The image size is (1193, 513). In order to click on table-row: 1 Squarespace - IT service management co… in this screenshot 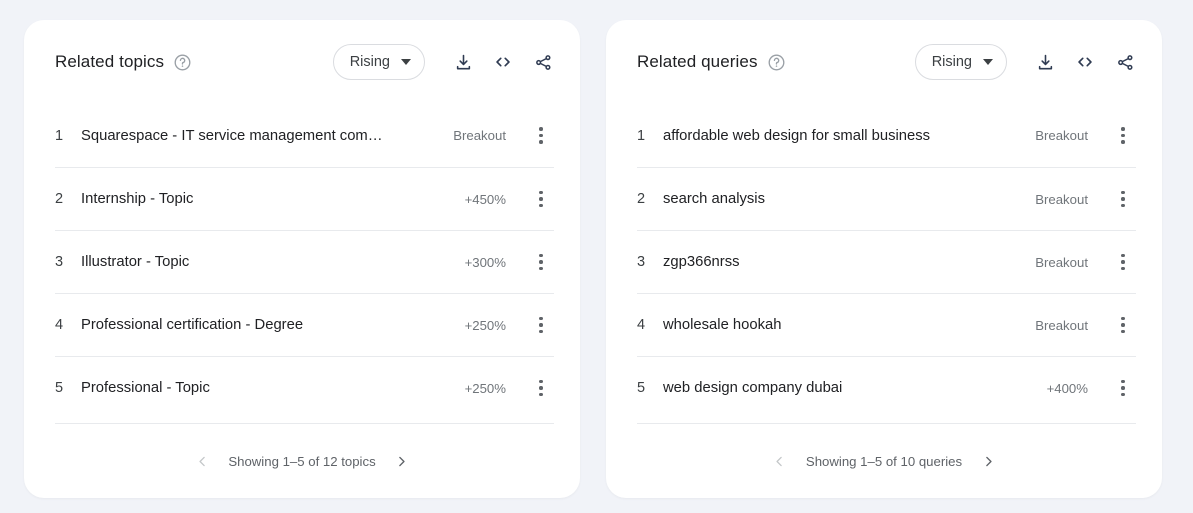, I will do `click(304, 135)`.